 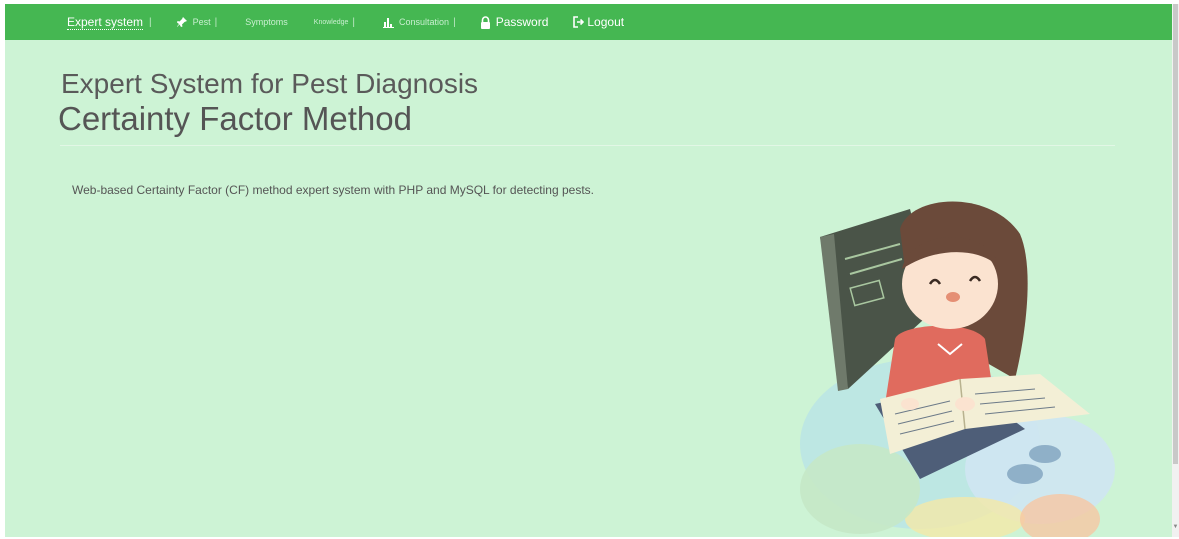 I want to click on nav-item-password: Password, so click(x=514, y=22).